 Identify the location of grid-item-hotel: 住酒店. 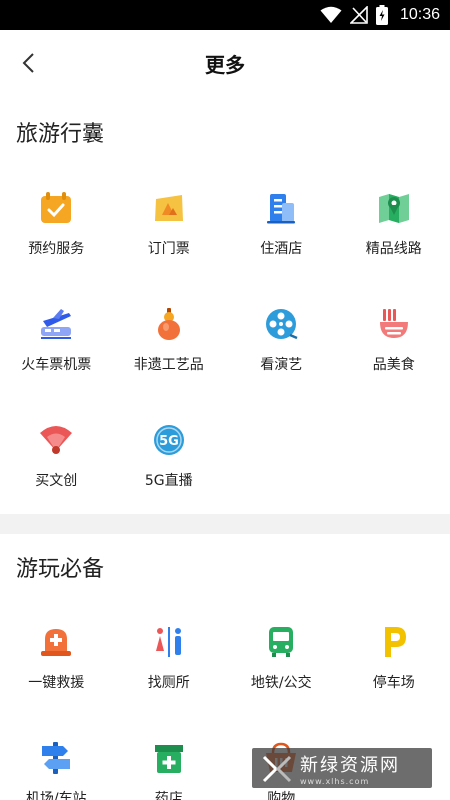
(281, 224).